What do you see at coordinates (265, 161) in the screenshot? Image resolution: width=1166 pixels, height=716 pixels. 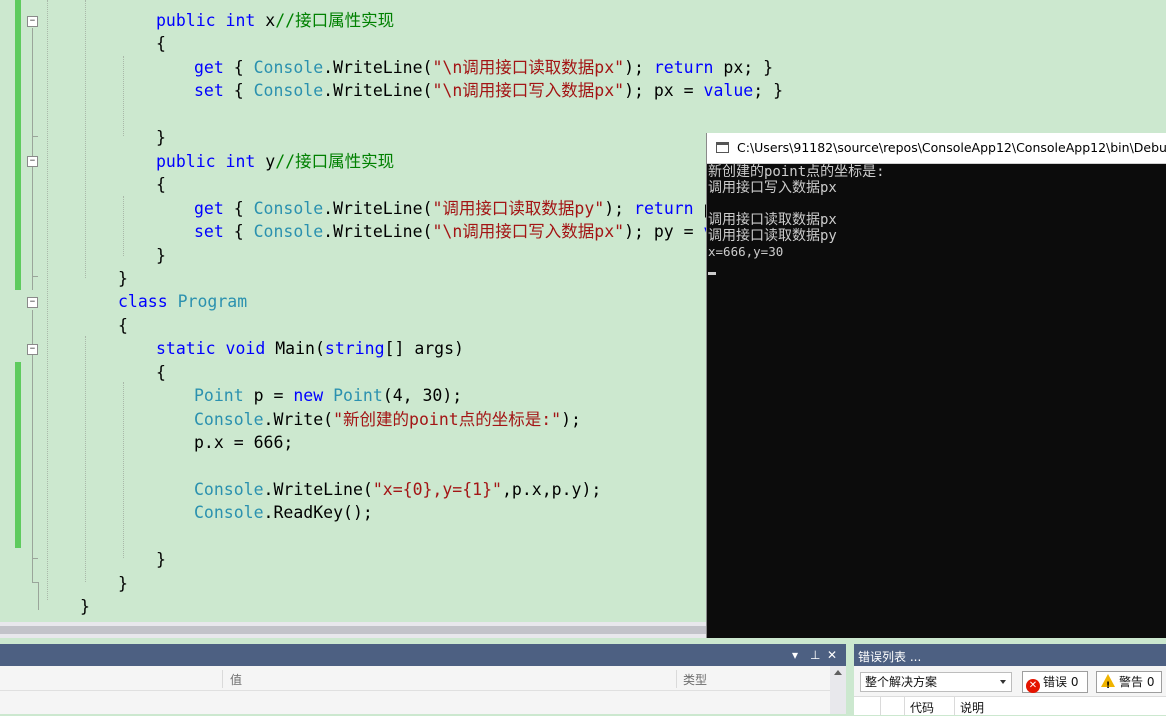 I see `code-token: y` at bounding box center [265, 161].